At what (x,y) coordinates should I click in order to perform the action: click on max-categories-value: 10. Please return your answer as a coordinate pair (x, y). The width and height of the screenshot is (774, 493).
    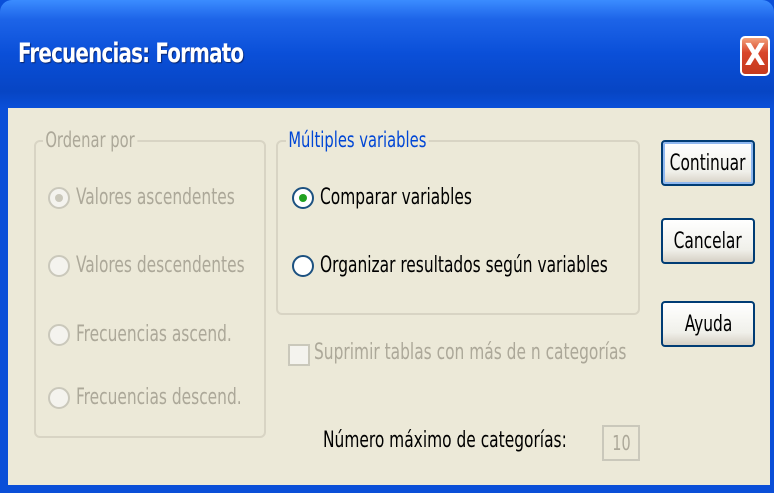
    Looking at the image, I should click on (621, 443).